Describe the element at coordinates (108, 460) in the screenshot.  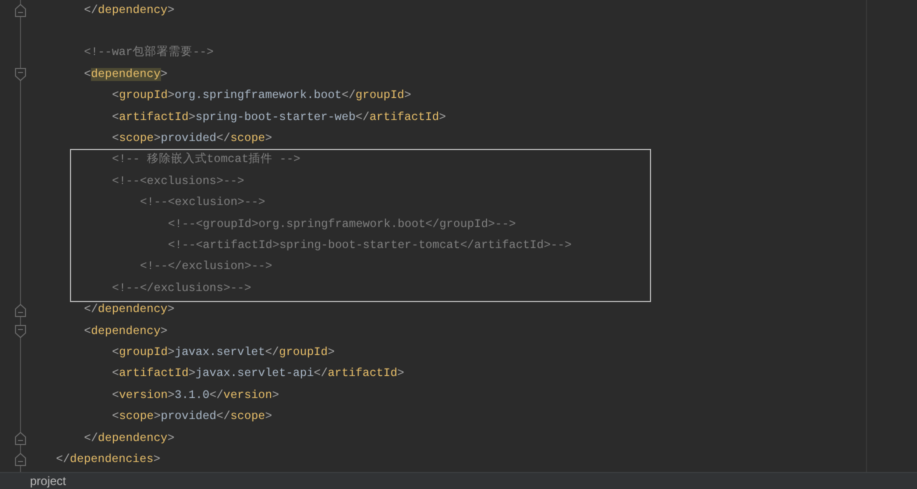
I see `code-line: </dependencies>` at that location.